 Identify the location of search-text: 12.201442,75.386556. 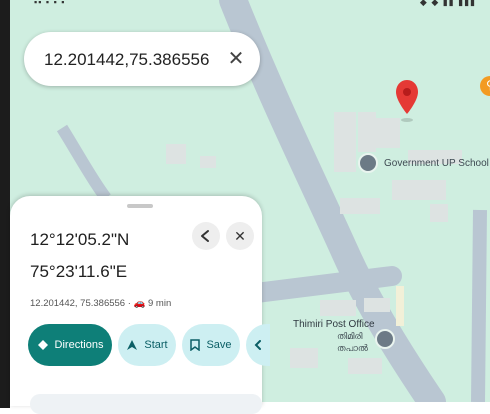
(126, 60).